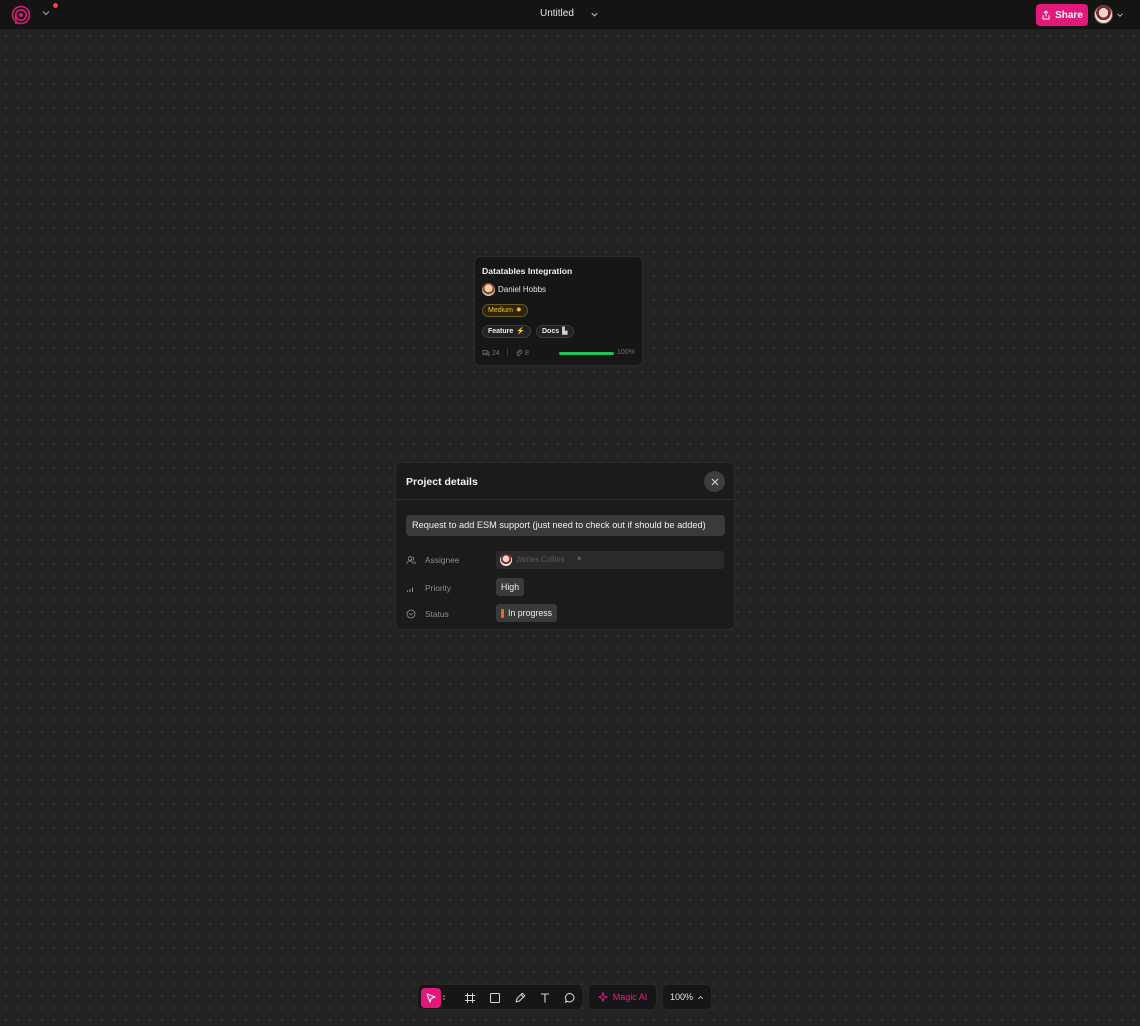 Image resolution: width=1140 pixels, height=1026 pixels. I want to click on priority-value-label: High, so click(510, 587).